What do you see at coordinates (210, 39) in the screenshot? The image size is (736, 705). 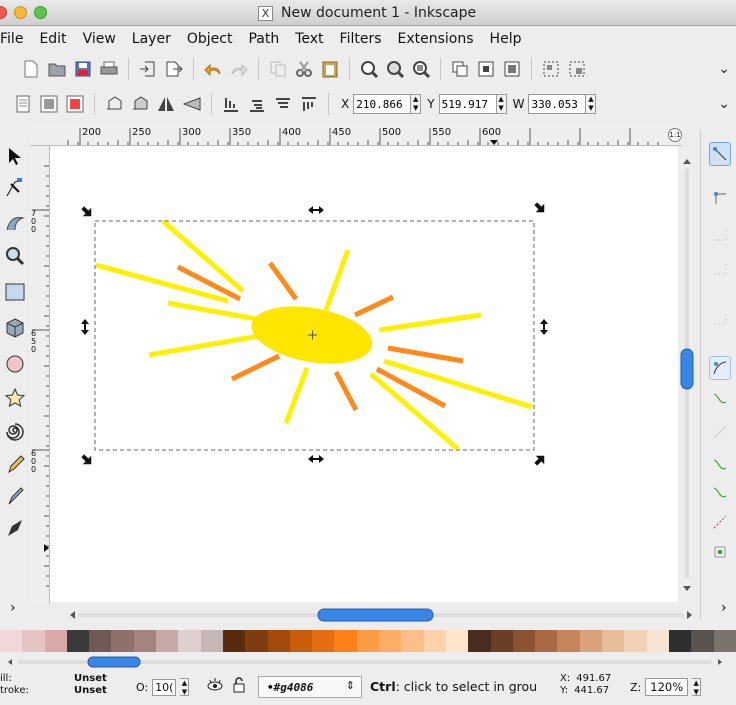 I see `menu-object: Object` at bounding box center [210, 39].